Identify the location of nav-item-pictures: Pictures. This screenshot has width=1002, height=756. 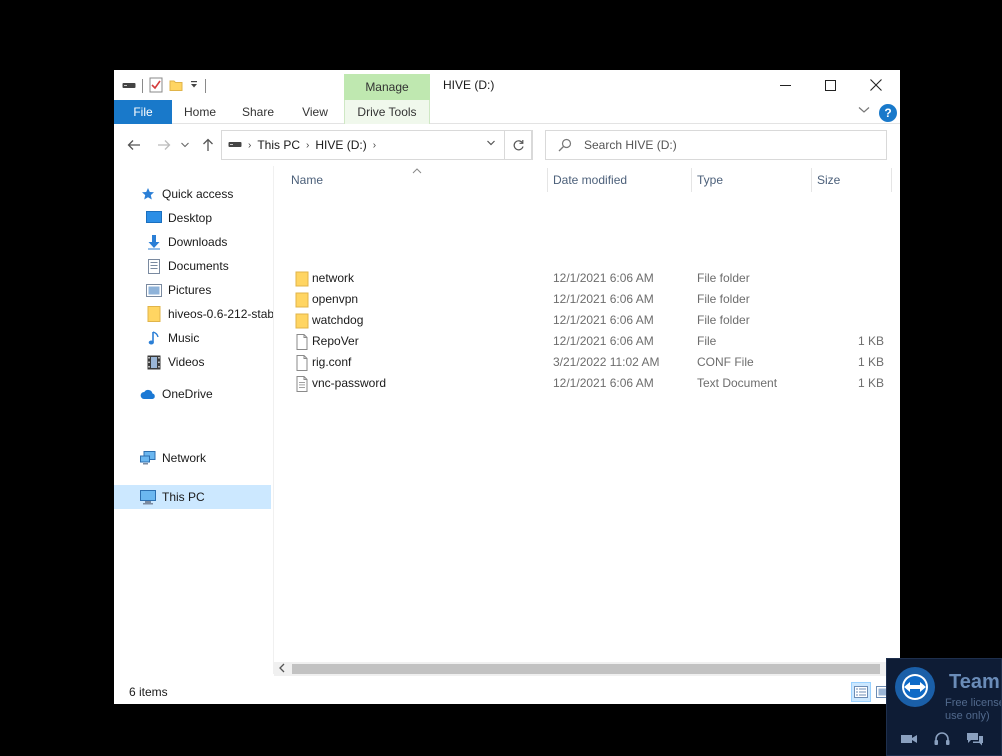
(209, 290).